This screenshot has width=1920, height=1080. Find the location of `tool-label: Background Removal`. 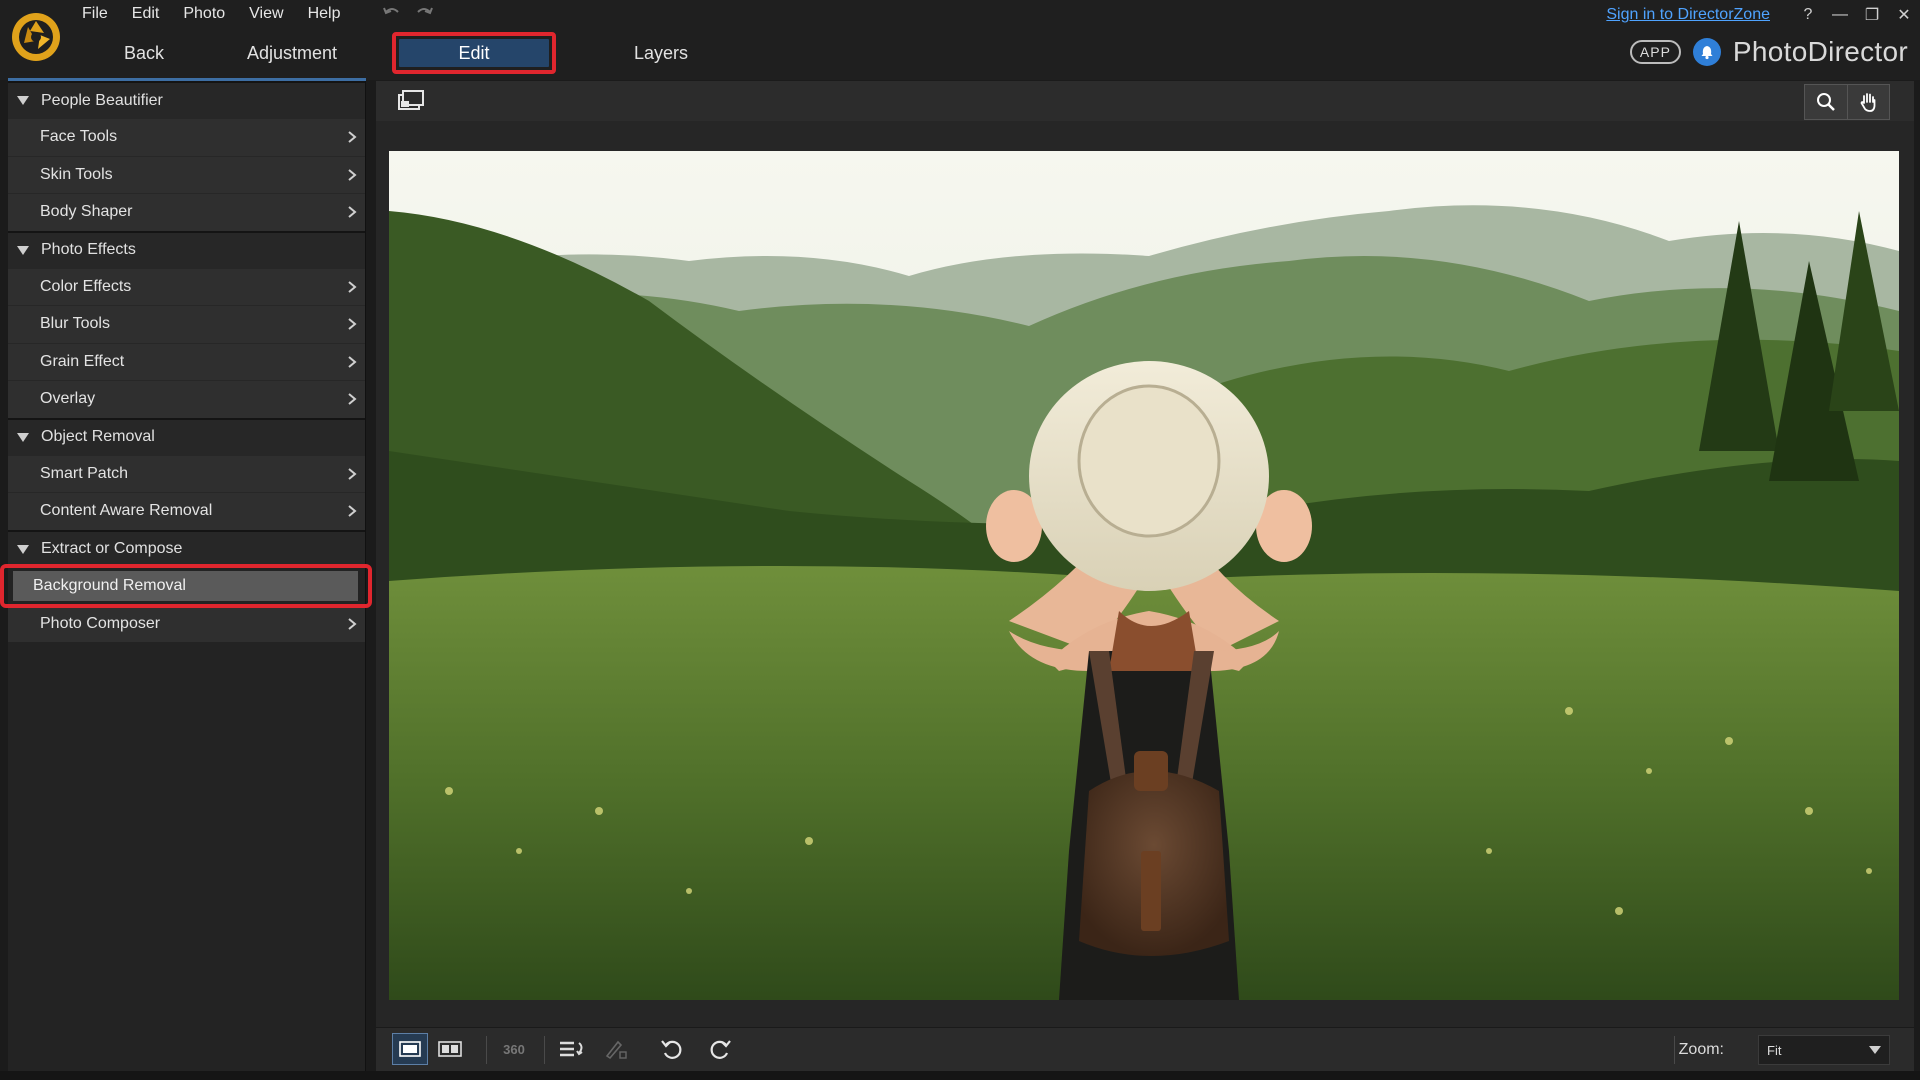

tool-label: Background Removal is located at coordinates (109, 585).